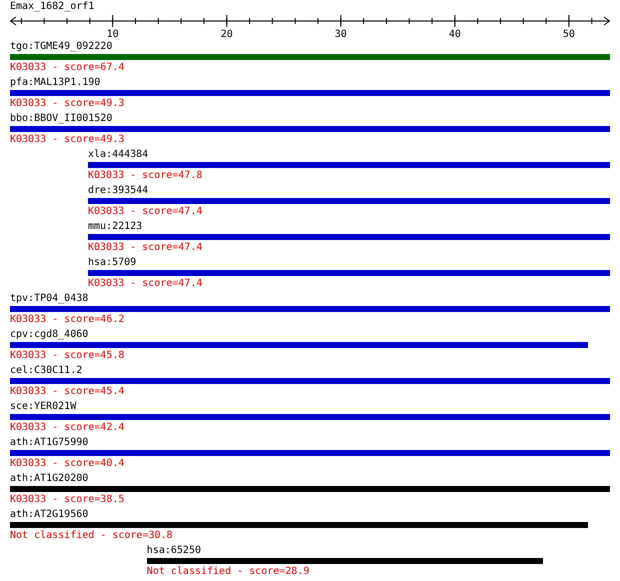  Describe the element at coordinates (55, 83) in the screenshot. I see `hit-label: pfa:MAL13P1.190` at that location.